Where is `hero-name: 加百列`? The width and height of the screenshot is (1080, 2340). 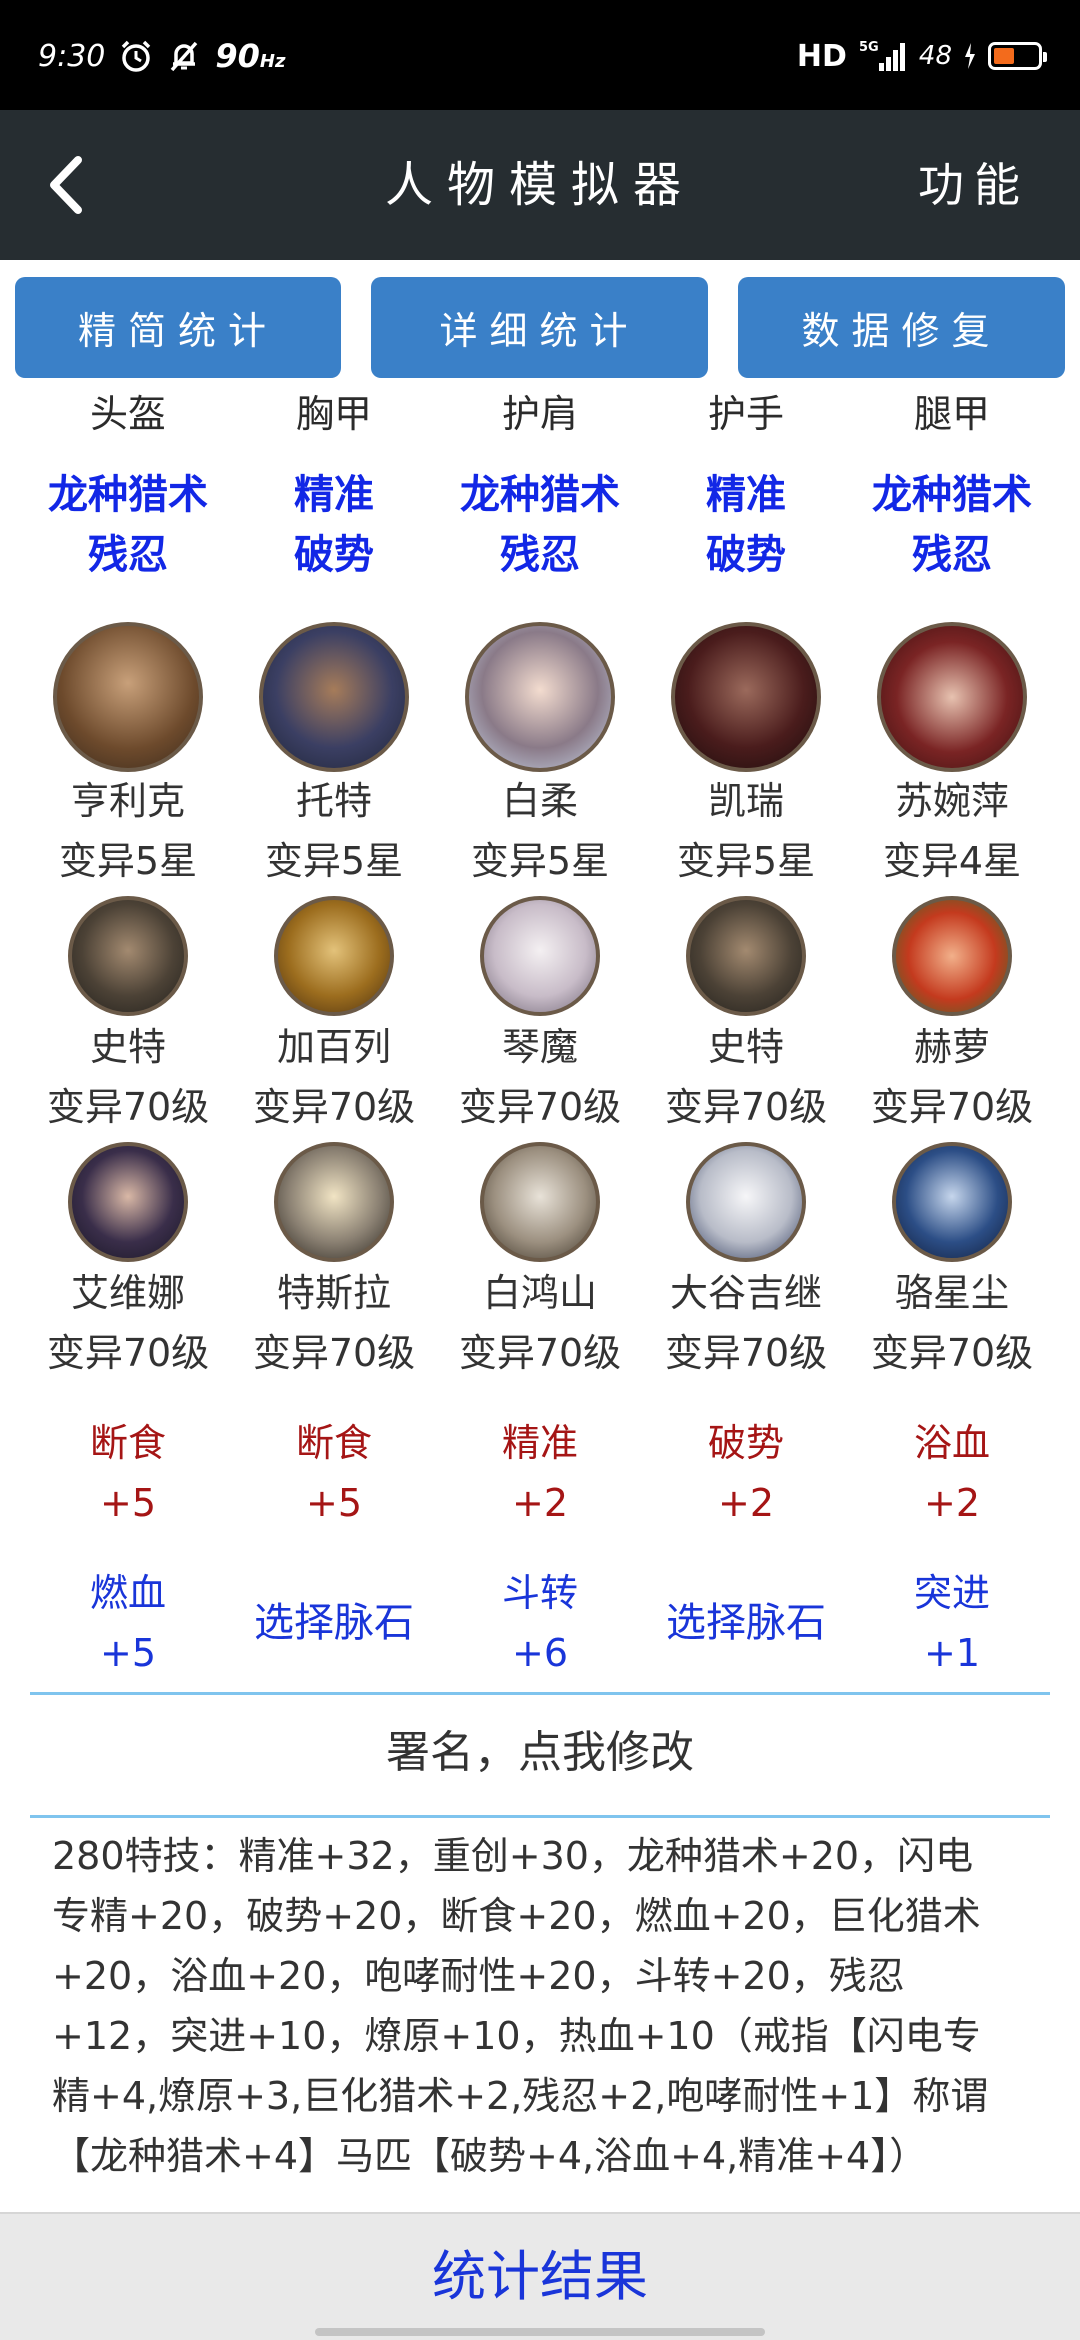 hero-name: 加百列 is located at coordinates (333, 1047).